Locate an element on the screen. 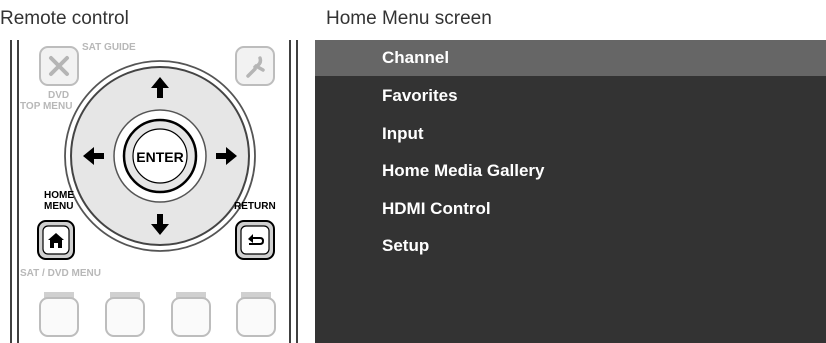 This screenshot has height=343, width=826. sat-dvd-menu-label: SAT / DVD MENU is located at coordinates (60, 273).